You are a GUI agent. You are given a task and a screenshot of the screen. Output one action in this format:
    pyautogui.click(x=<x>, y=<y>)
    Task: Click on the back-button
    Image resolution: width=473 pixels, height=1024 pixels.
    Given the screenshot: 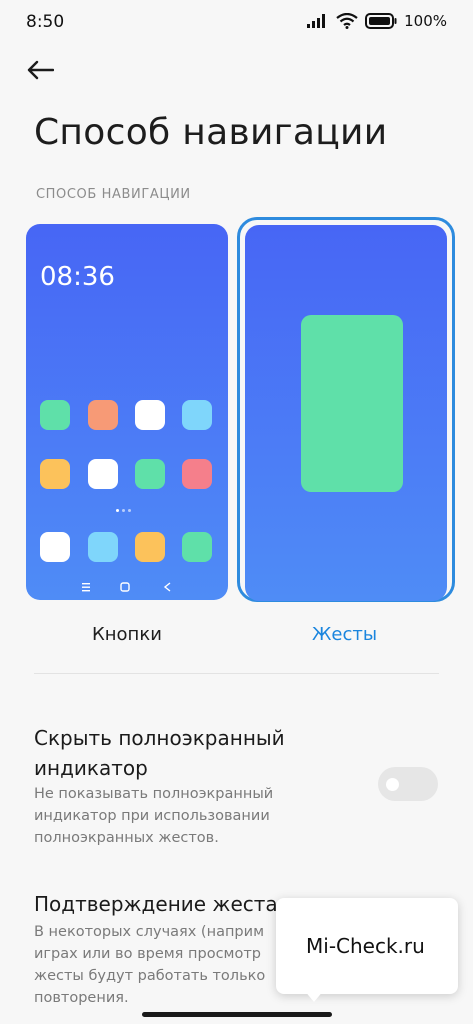 What is the action you would take?
    pyautogui.click(x=46, y=70)
    